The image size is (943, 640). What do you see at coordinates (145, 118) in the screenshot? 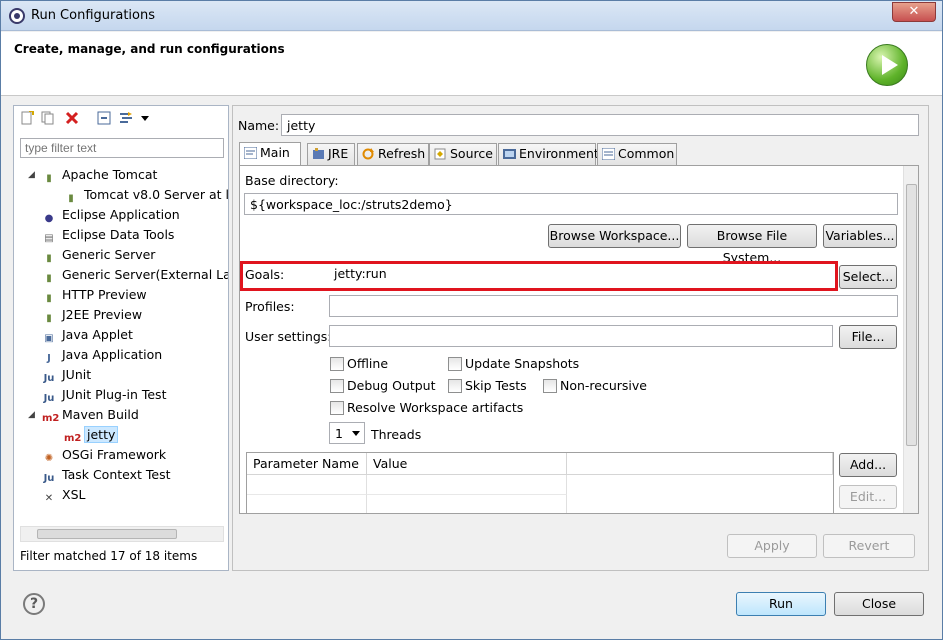
I see `chevron-down-icon` at bounding box center [145, 118].